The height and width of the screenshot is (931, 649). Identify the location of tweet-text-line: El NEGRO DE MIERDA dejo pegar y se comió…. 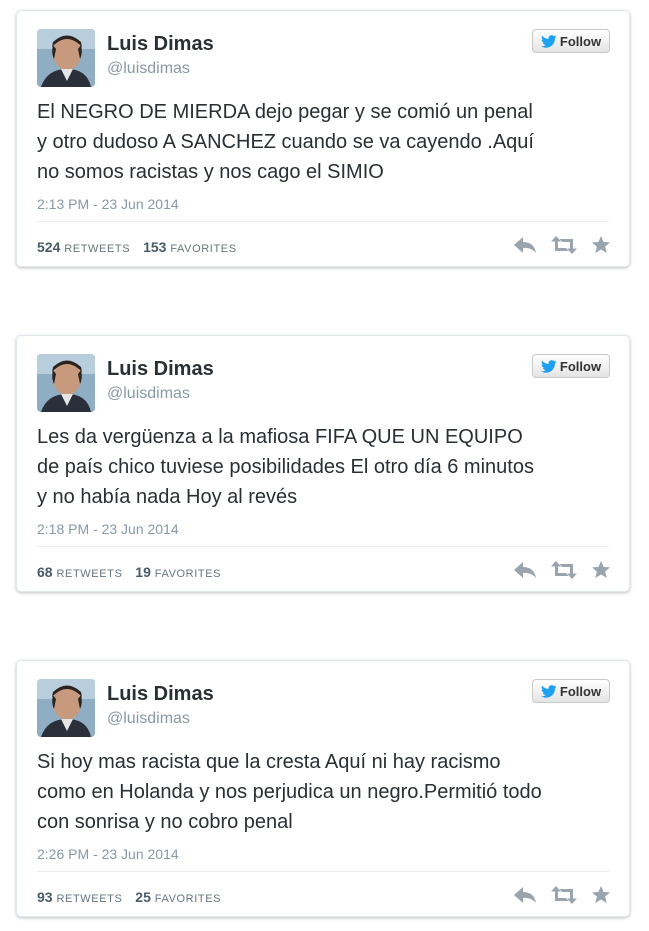
(285, 112).